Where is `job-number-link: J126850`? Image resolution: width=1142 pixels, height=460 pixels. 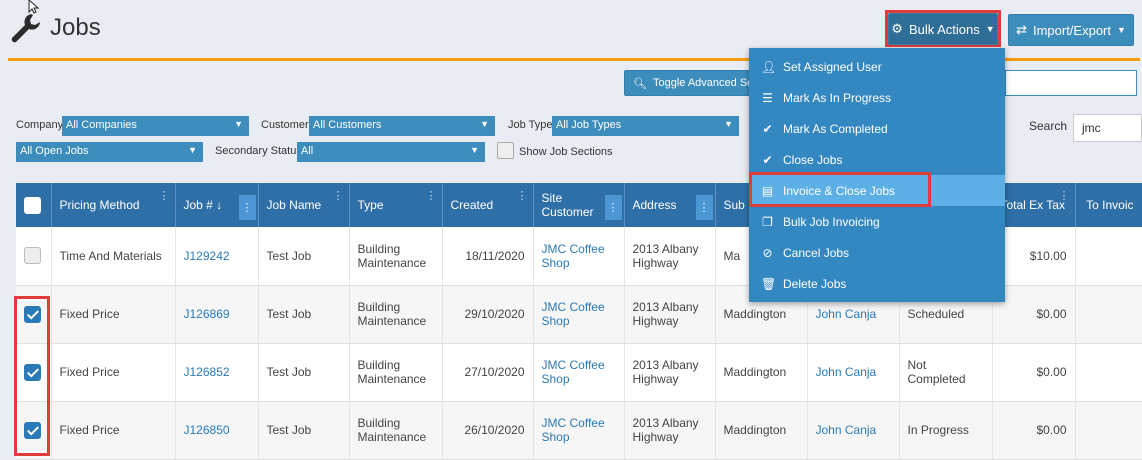 job-number-link: J126850 is located at coordinates (207, 430).